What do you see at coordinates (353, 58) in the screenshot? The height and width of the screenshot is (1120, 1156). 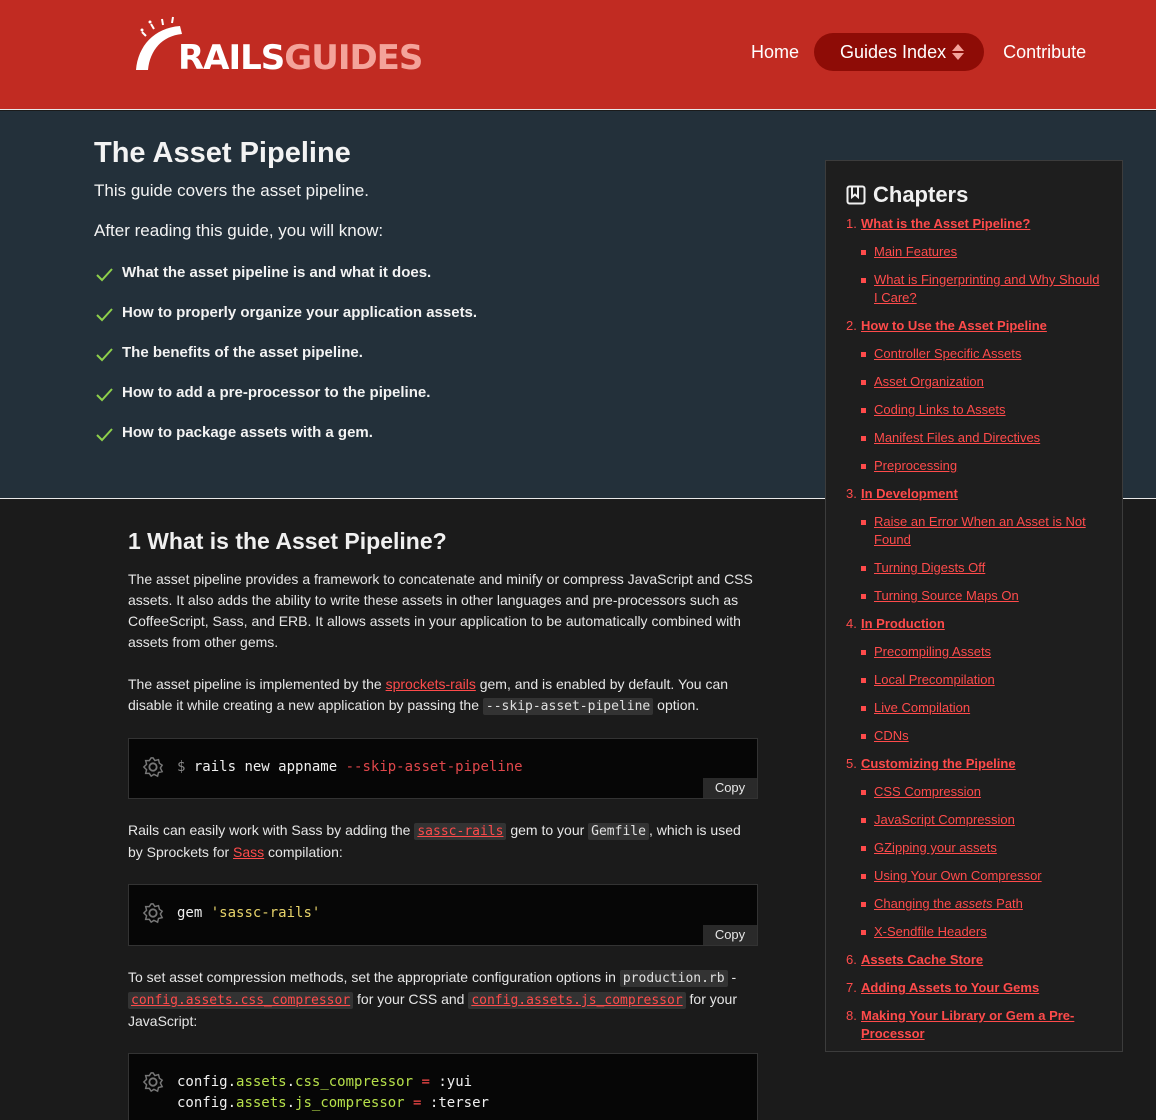 I see `logo-guides-text: GUIDES` at bounding box center [353, 58].